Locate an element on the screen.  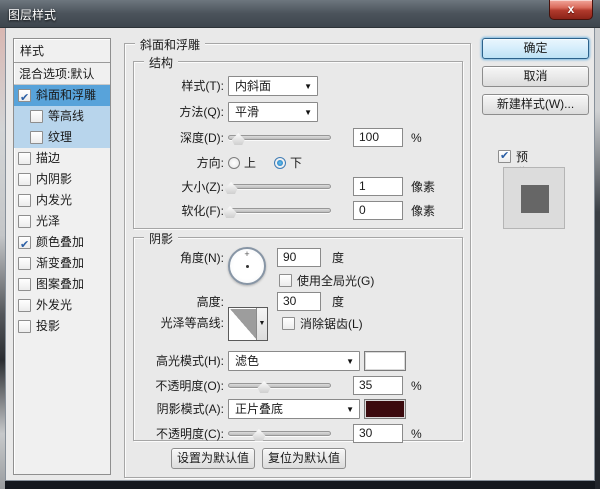
global-light-checkbox is located at coordinates (285, 280).